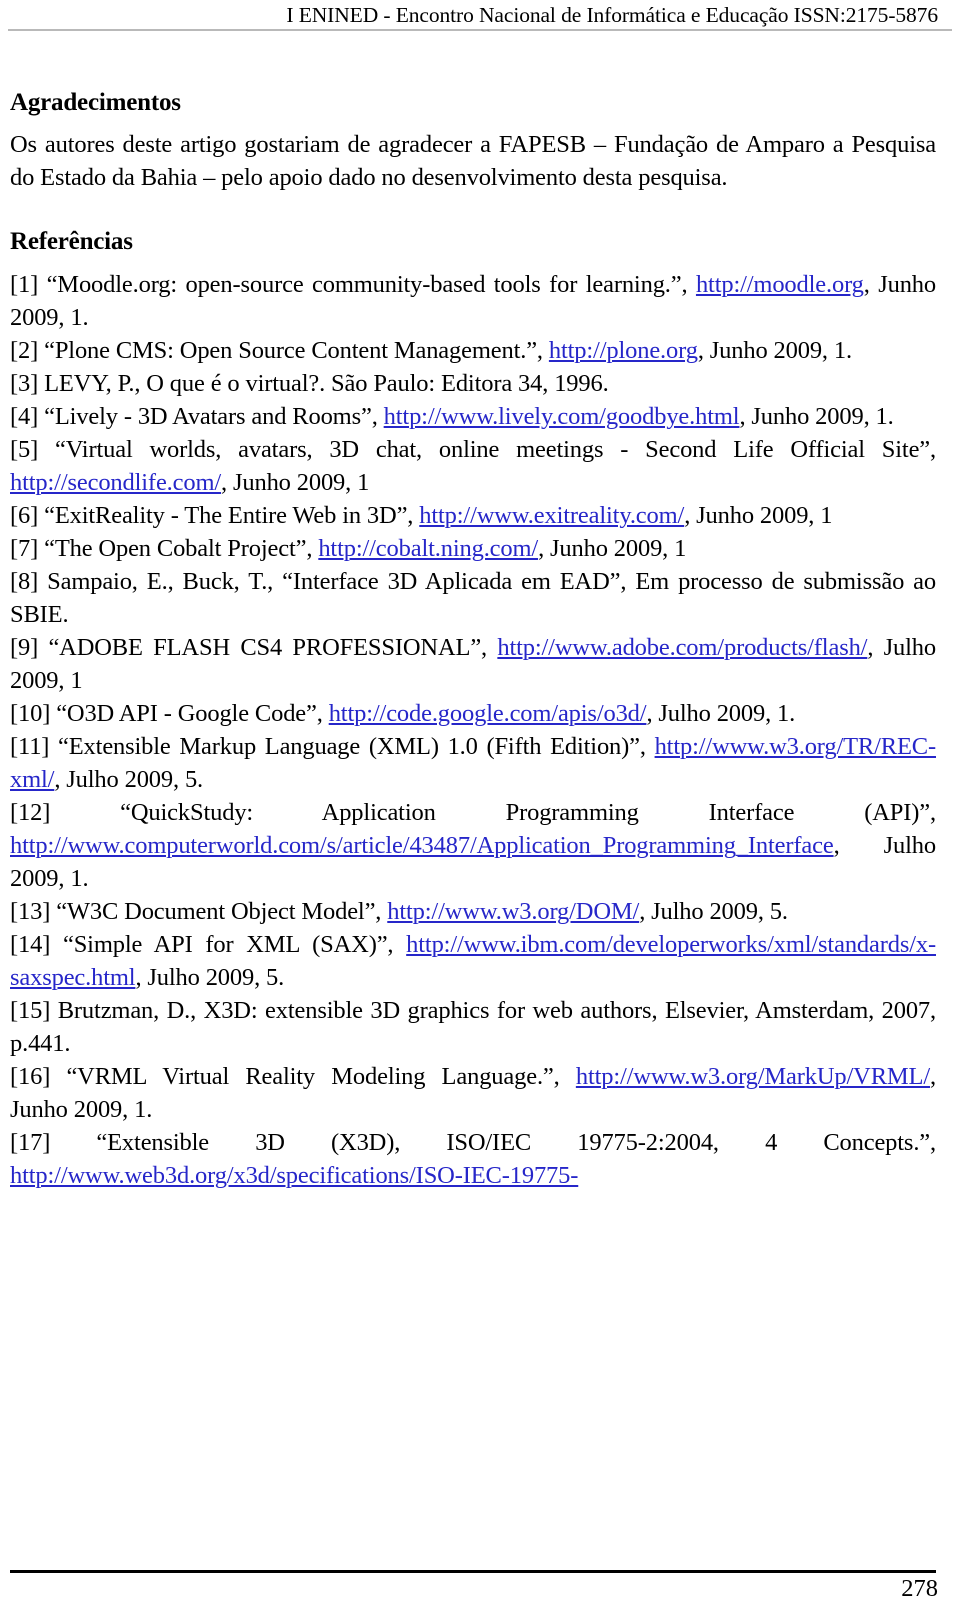 This screenshot has height=1607, width=960. I want to click on reference-text-tail: , Julho 2009, 1., so click(721, 713).